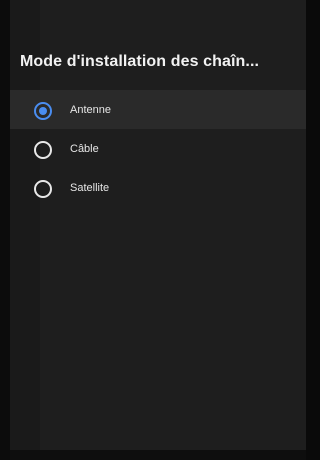 The image size is (320, 460). Describe the element at coordinates (90, 109) in the screenshot. I see `option-label-antenne: Antenne` at that location.